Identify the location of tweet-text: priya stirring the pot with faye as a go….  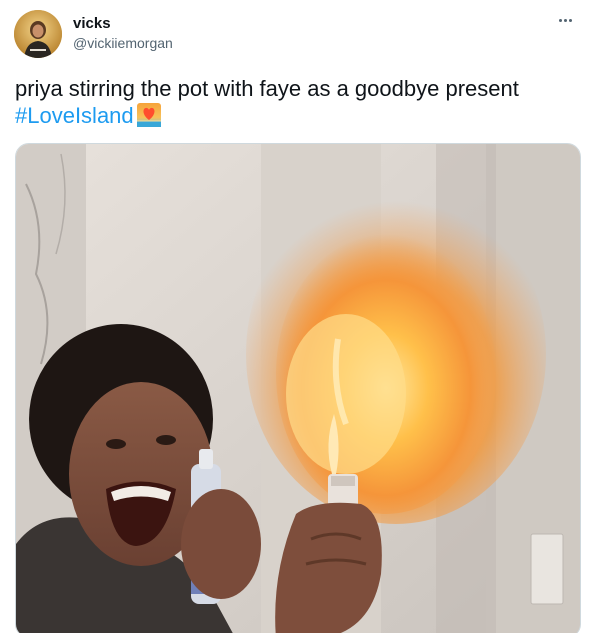
(295, 102).